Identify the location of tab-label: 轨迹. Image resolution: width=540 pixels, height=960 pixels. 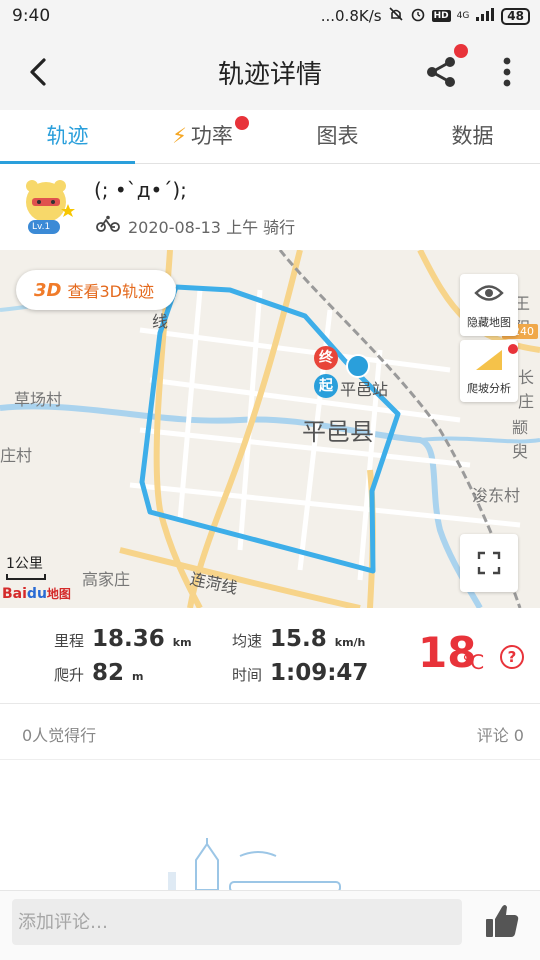
(67, 136).